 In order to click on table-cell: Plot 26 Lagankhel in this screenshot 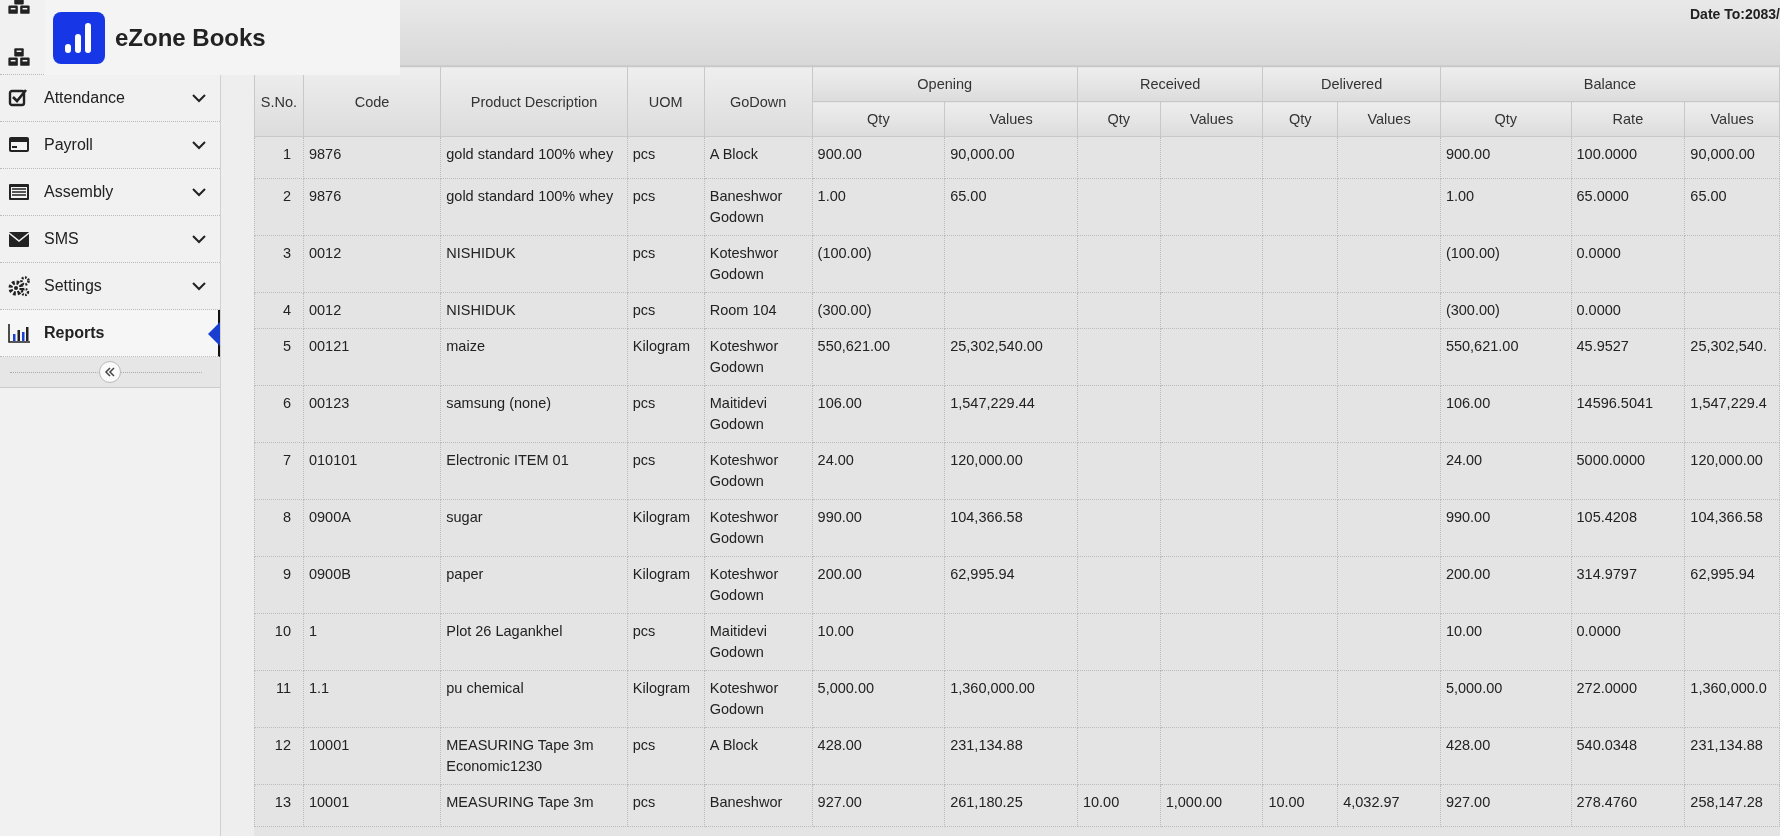, I will do `click(534, 642)`.